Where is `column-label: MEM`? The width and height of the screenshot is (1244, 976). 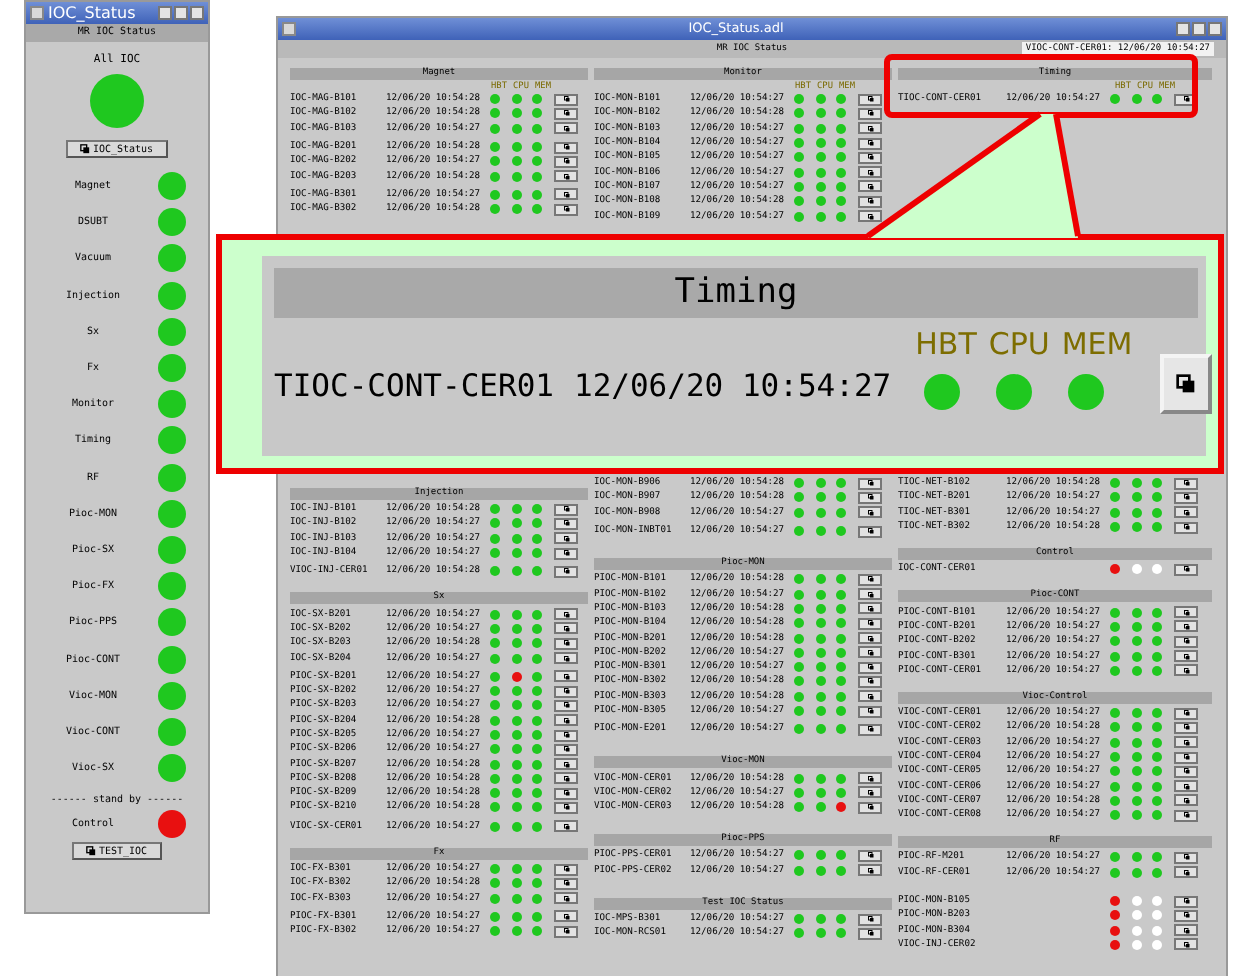 column-label: MEM is located at coordinates (1097, 344).